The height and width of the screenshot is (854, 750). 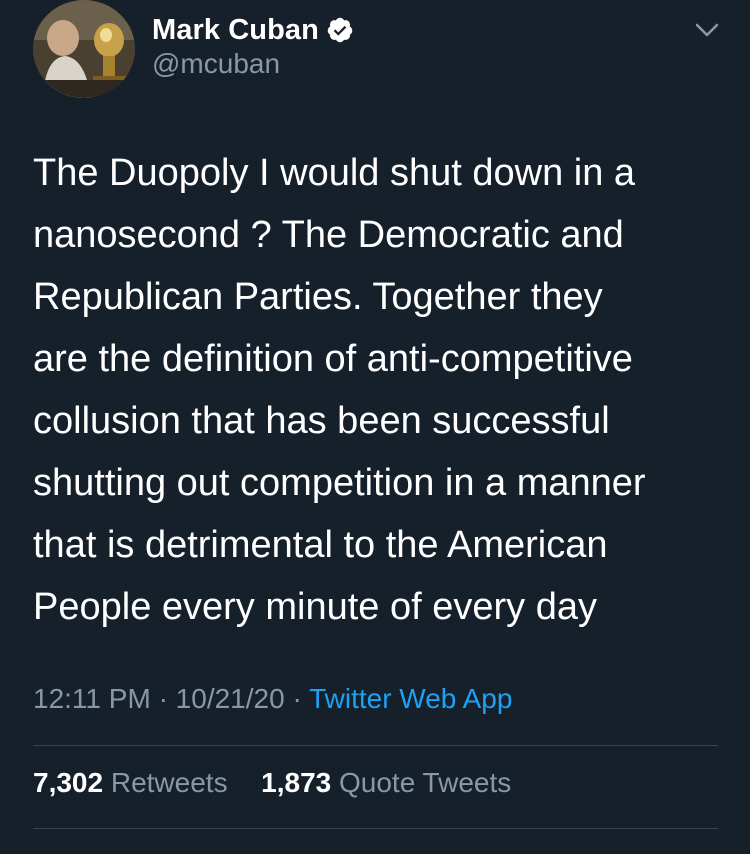 I want to click on avatar, so click(x=84, y=49).